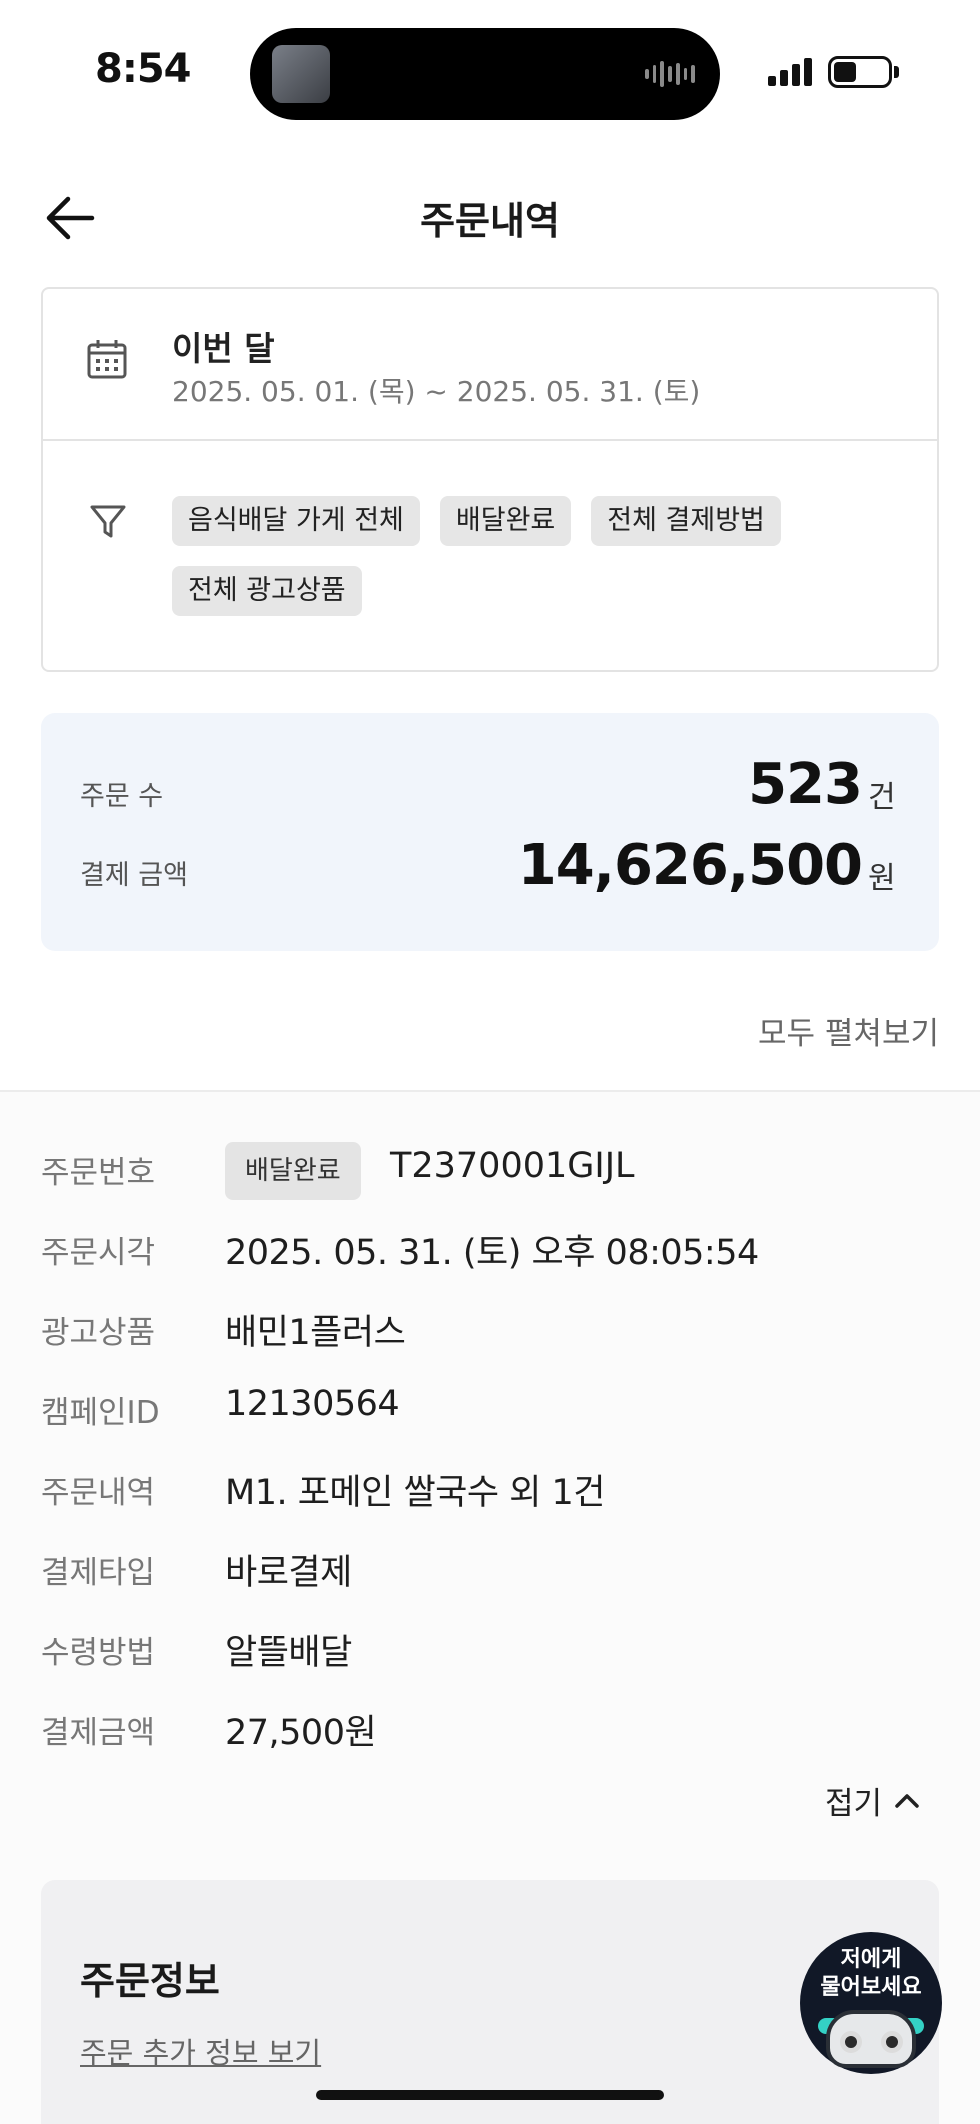  Describe the element at coordinates (492, 1253) in the screenshot. I see `order-time-value: 2025. 05. 31. (토) 오후 08:05:54` at that location.